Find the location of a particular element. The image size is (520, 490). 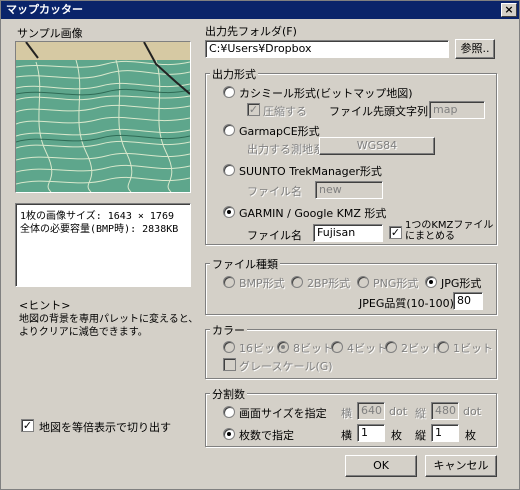

jpg-format-radio is located at coordinates (431, 282).